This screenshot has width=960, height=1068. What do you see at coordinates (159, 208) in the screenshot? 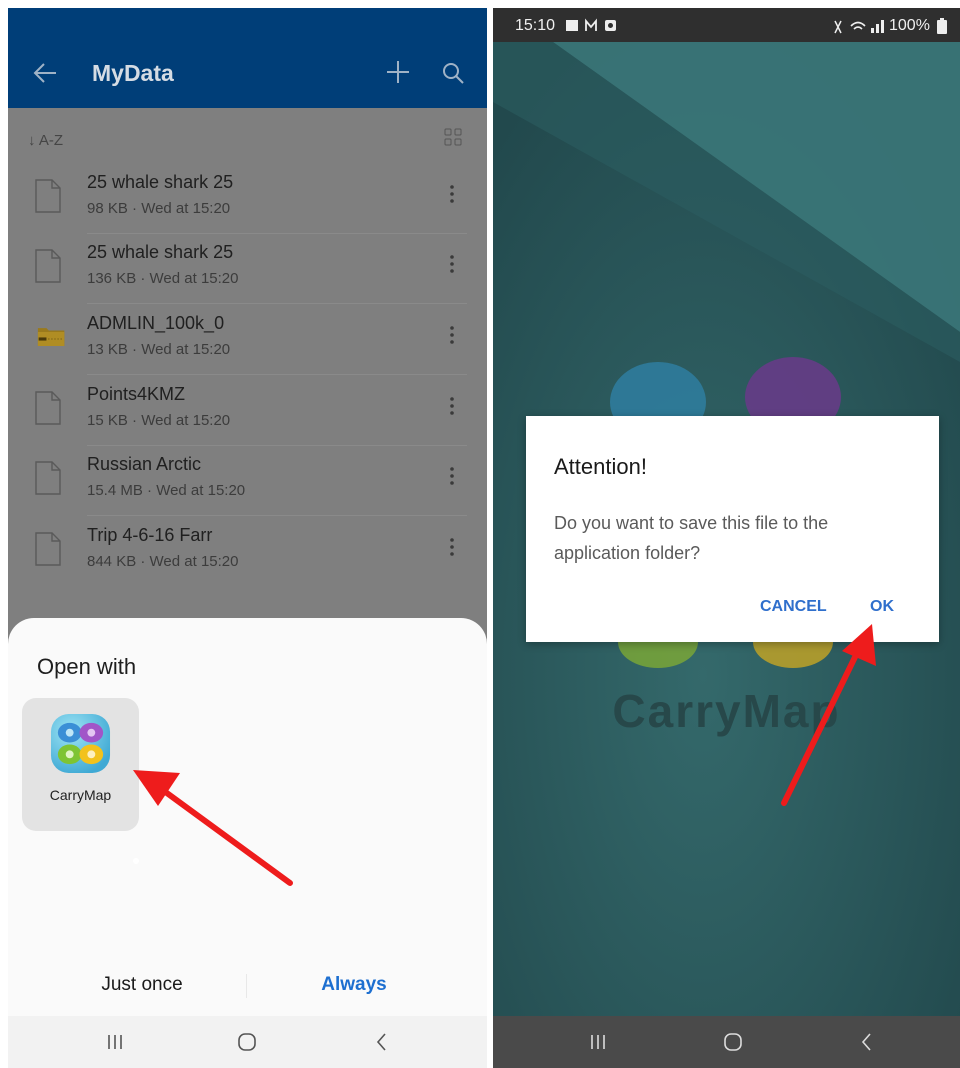
I see `file-meta: 98 KB · Wed at 15:20` at bounding box center [159, 208].